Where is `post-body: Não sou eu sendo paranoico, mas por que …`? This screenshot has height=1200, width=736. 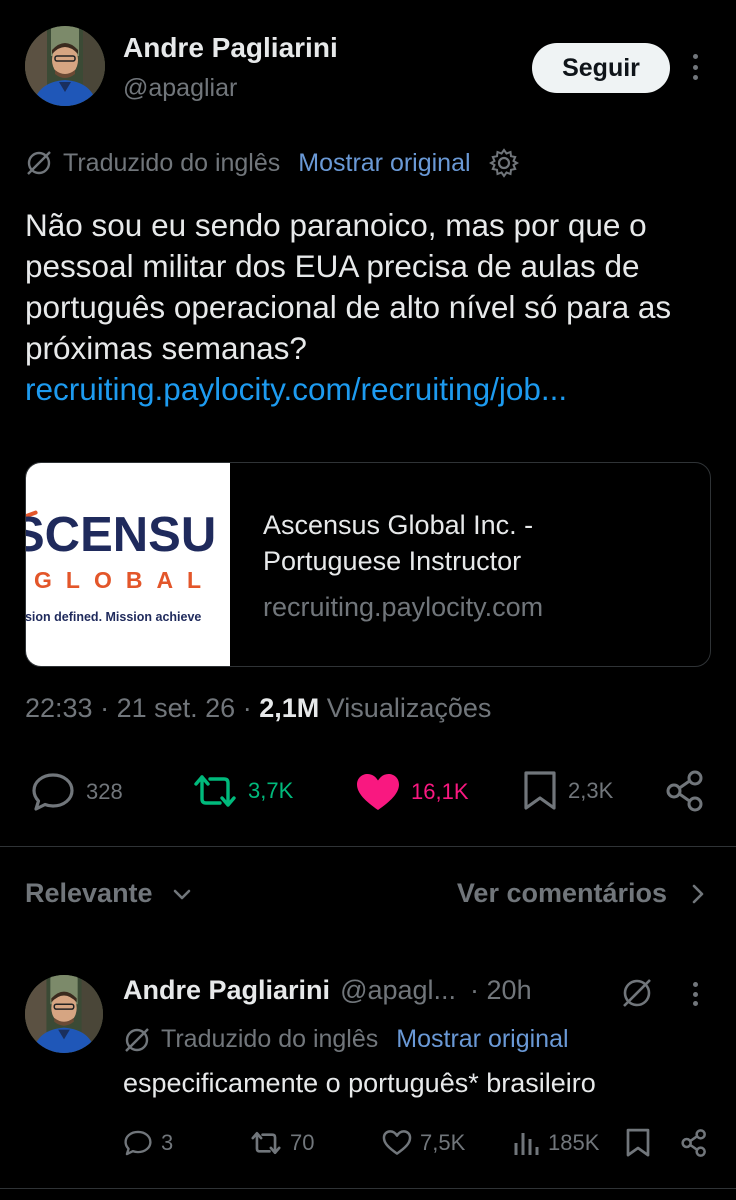 post-body: Não sou eu sendo paranoico, mas por que … is located at coordinates (348, 286).